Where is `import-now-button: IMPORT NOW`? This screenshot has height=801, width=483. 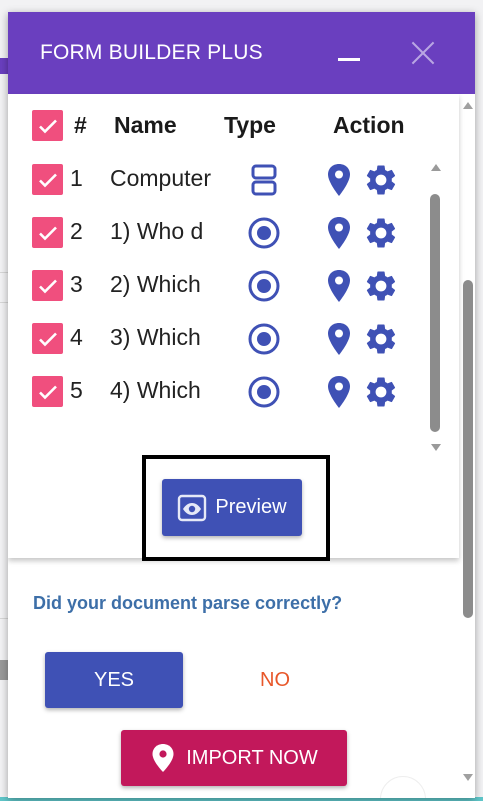 import-now-button: IMPORT NOW is located at coordinates (234, 758).